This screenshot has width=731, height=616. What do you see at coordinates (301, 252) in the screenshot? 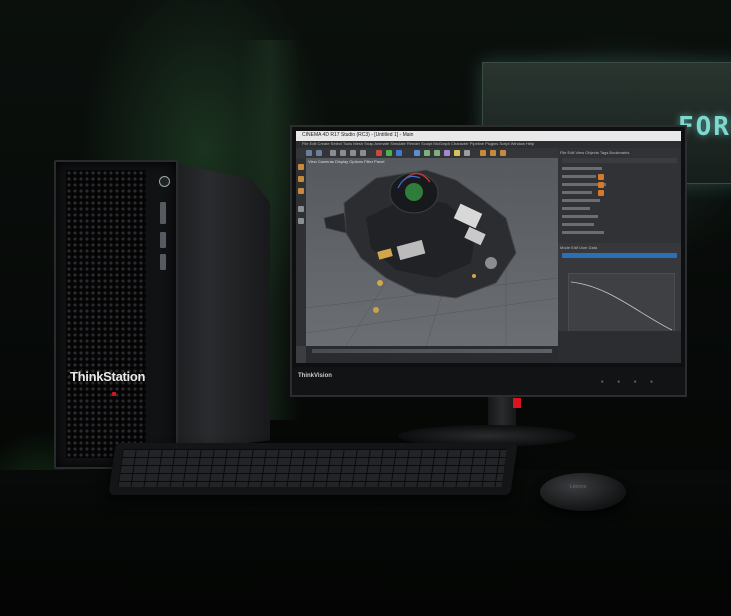
I see `app-left-toolbar` at bounding box center [301, 252].